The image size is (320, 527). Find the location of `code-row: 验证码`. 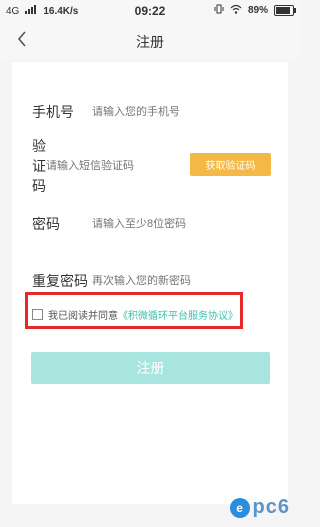

code-row: 验证码 is located at coordinates (110, 166).